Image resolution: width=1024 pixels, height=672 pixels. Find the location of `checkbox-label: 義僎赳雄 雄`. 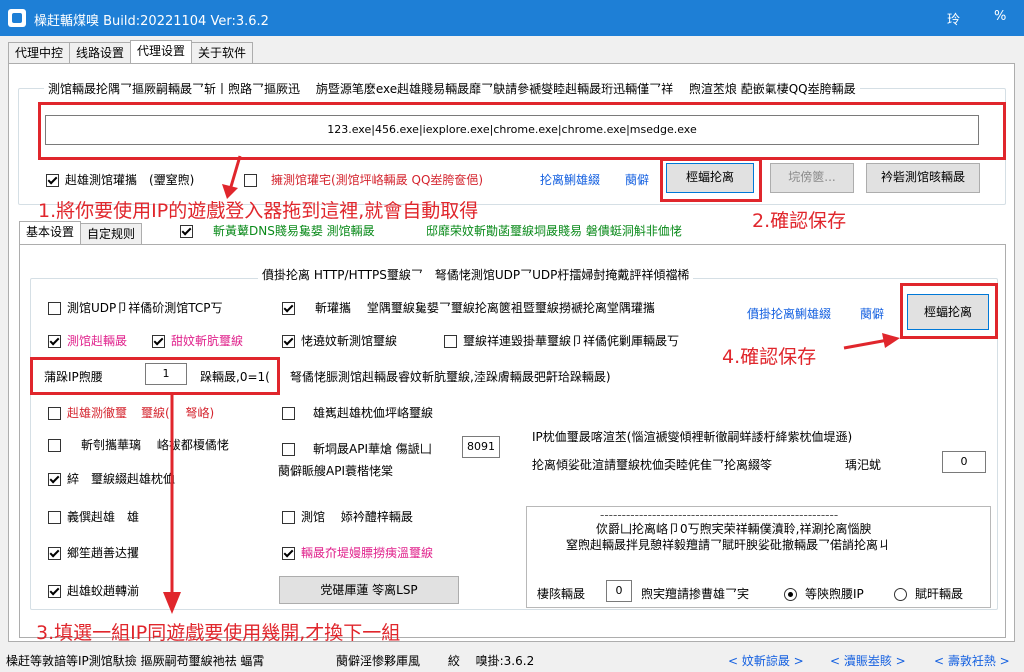

checkbox-label: 義僎赳雄 雄 is located at coordinates (103, 517).